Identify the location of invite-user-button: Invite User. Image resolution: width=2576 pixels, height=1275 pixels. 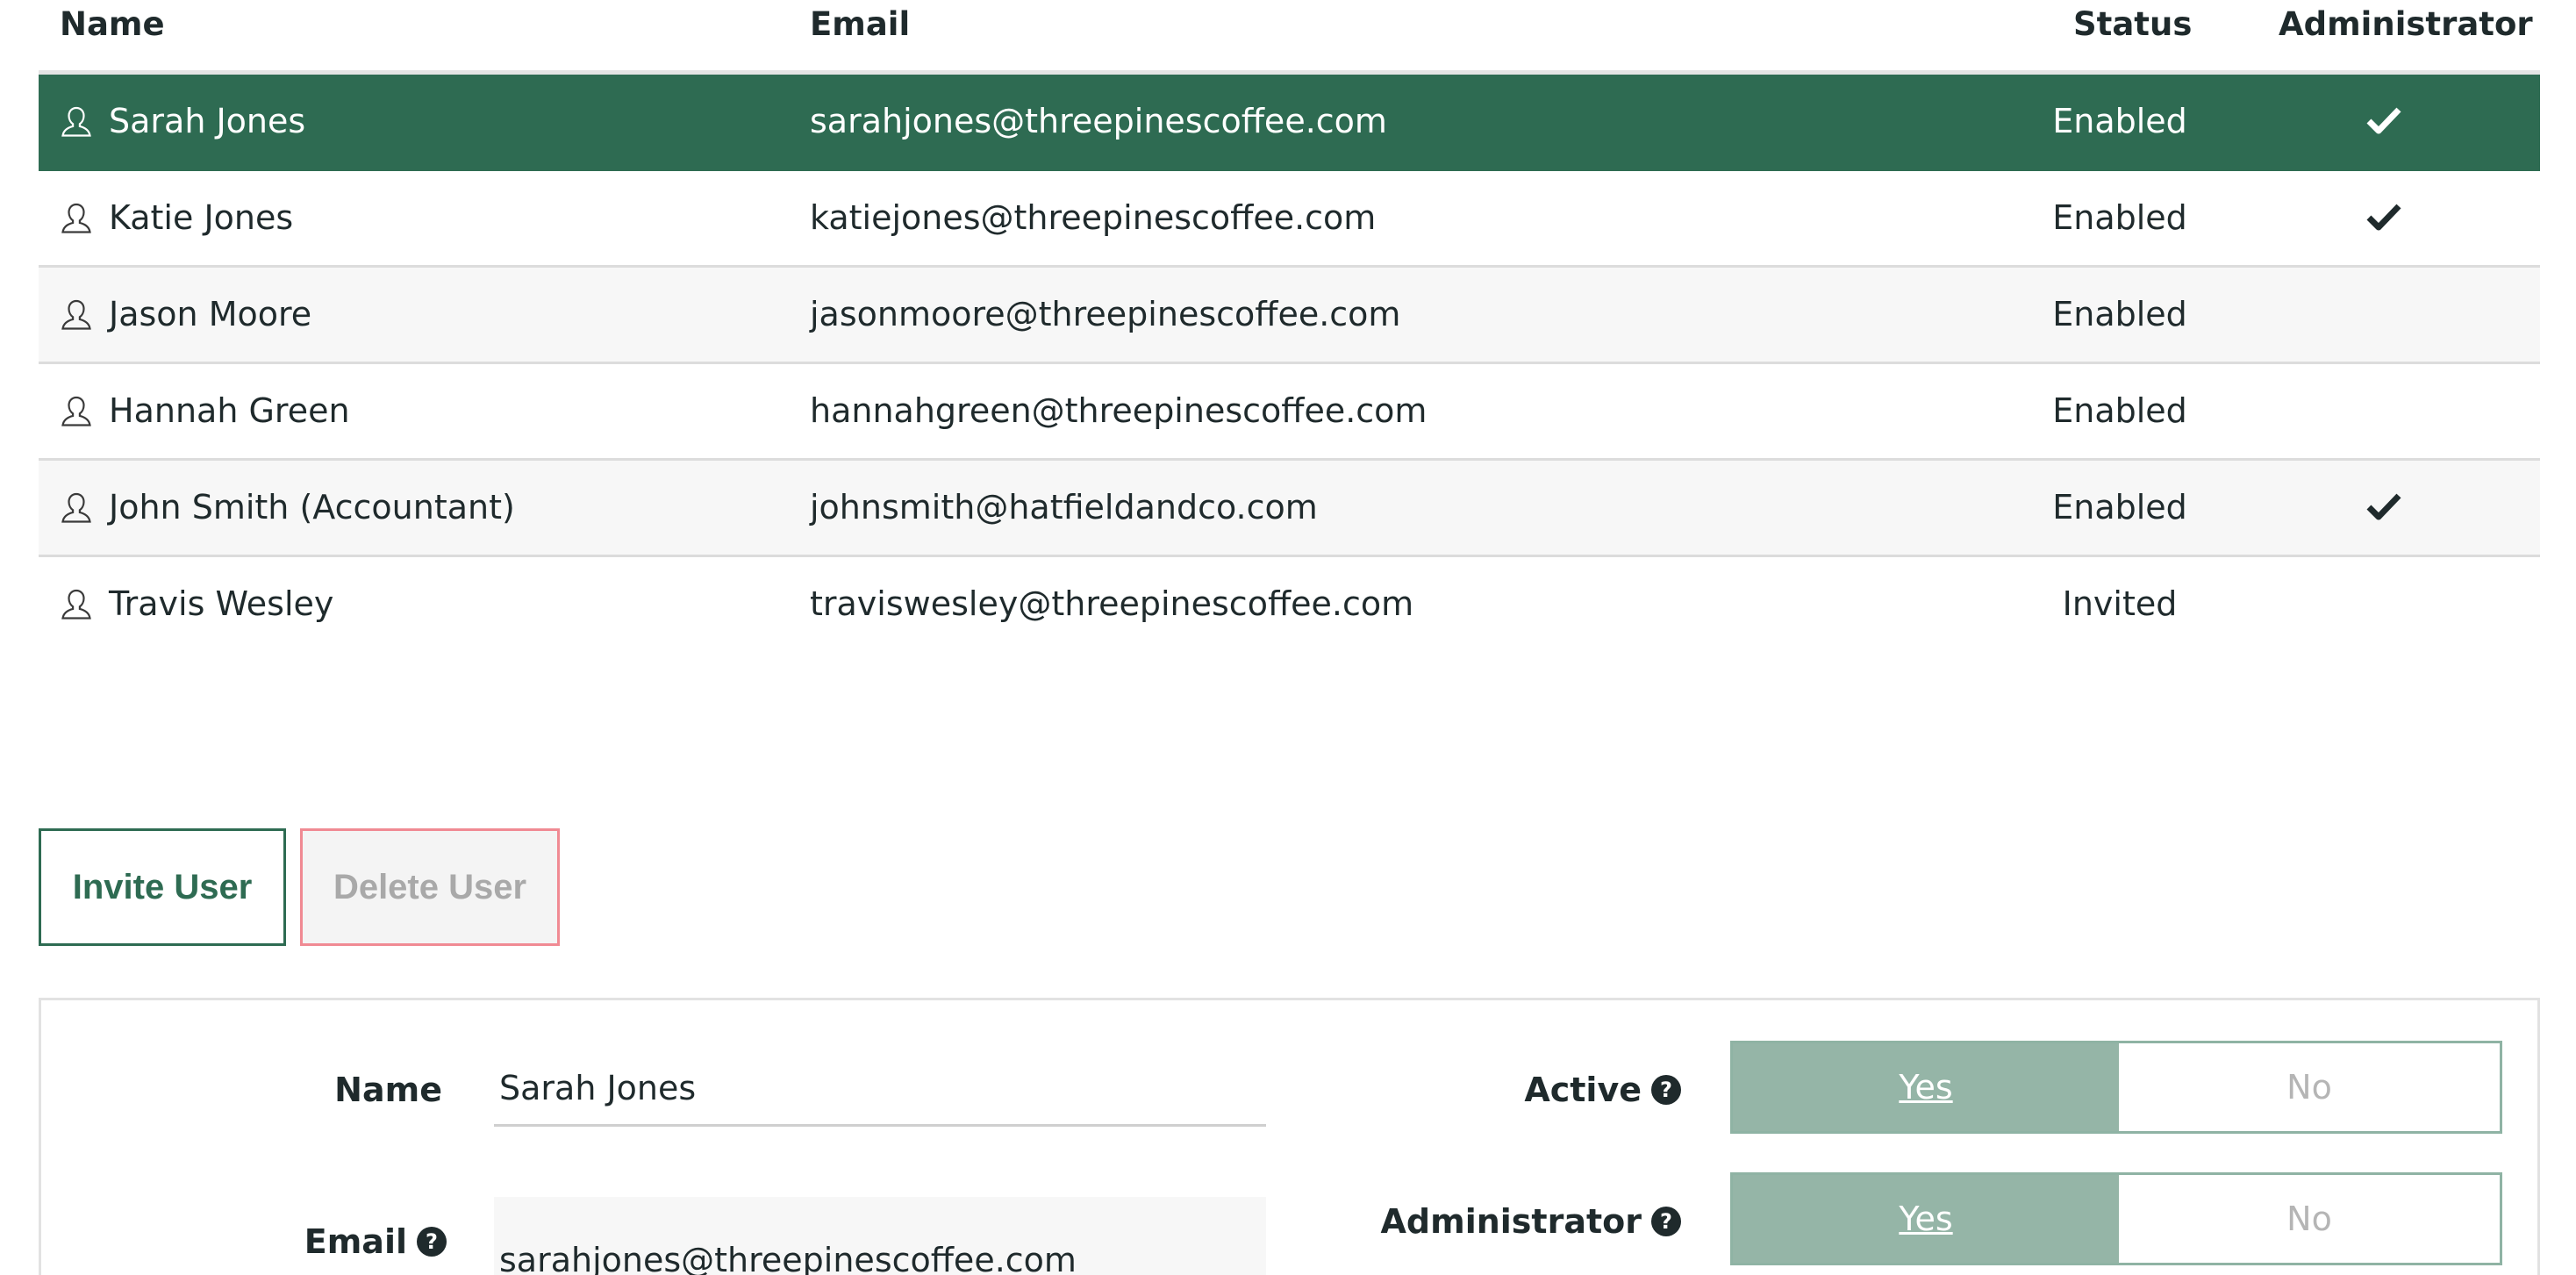
(162, 887).